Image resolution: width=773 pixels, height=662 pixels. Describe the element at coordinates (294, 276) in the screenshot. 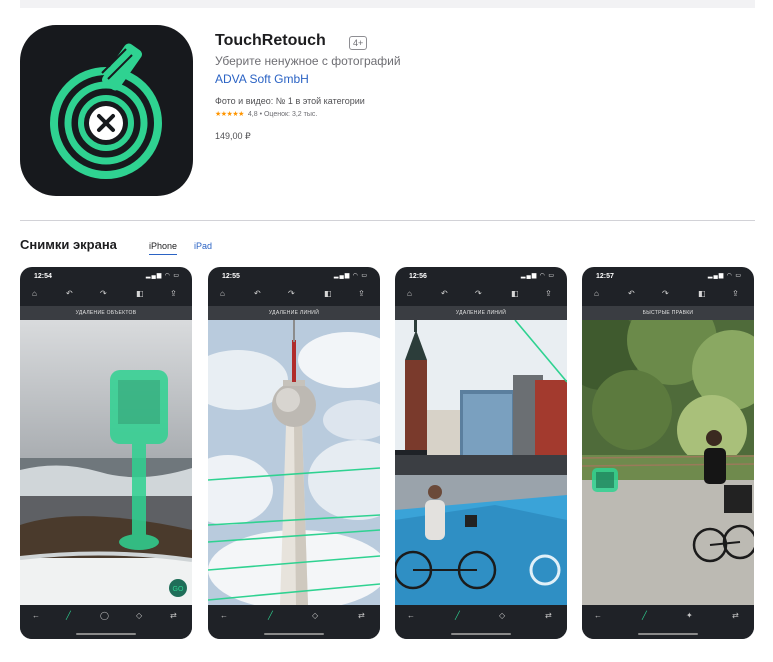

I see `status-bar: 12:55 ▂▄▆ ◠ ▭` at that location.